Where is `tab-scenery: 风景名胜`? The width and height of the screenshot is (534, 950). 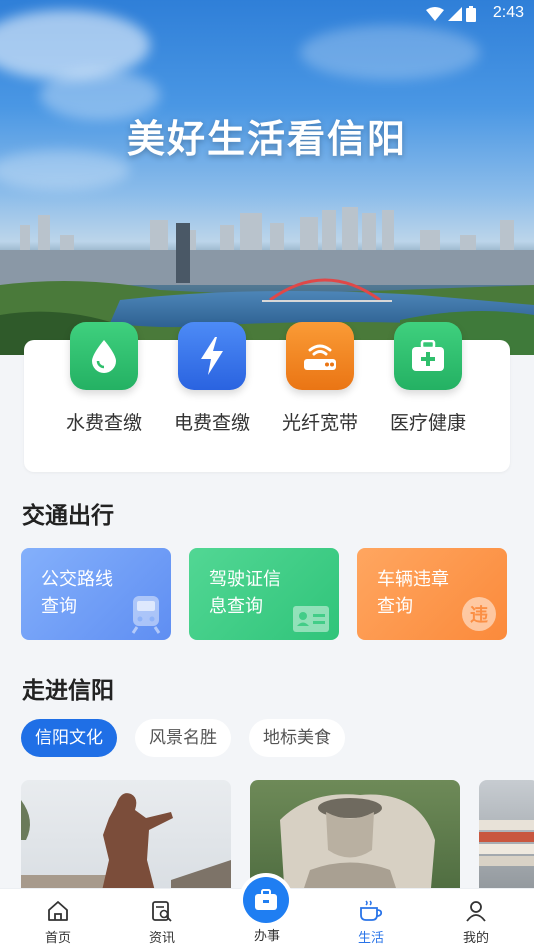
tab-scenery: 风景名胜 is located at coordinates (183, 738).